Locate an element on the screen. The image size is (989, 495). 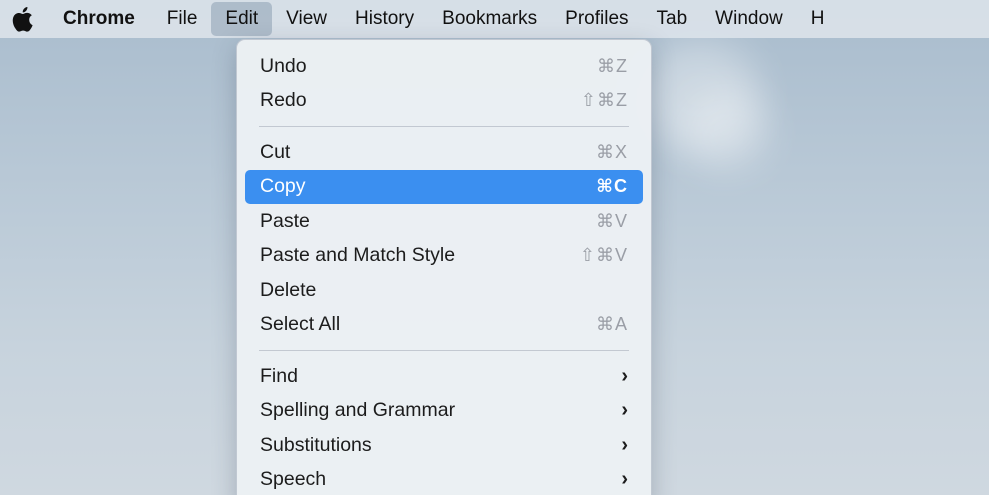
menu-item-paste-and-match-style: Paste and Match Style ⇧⌘V is located at coordinates (444, 256).